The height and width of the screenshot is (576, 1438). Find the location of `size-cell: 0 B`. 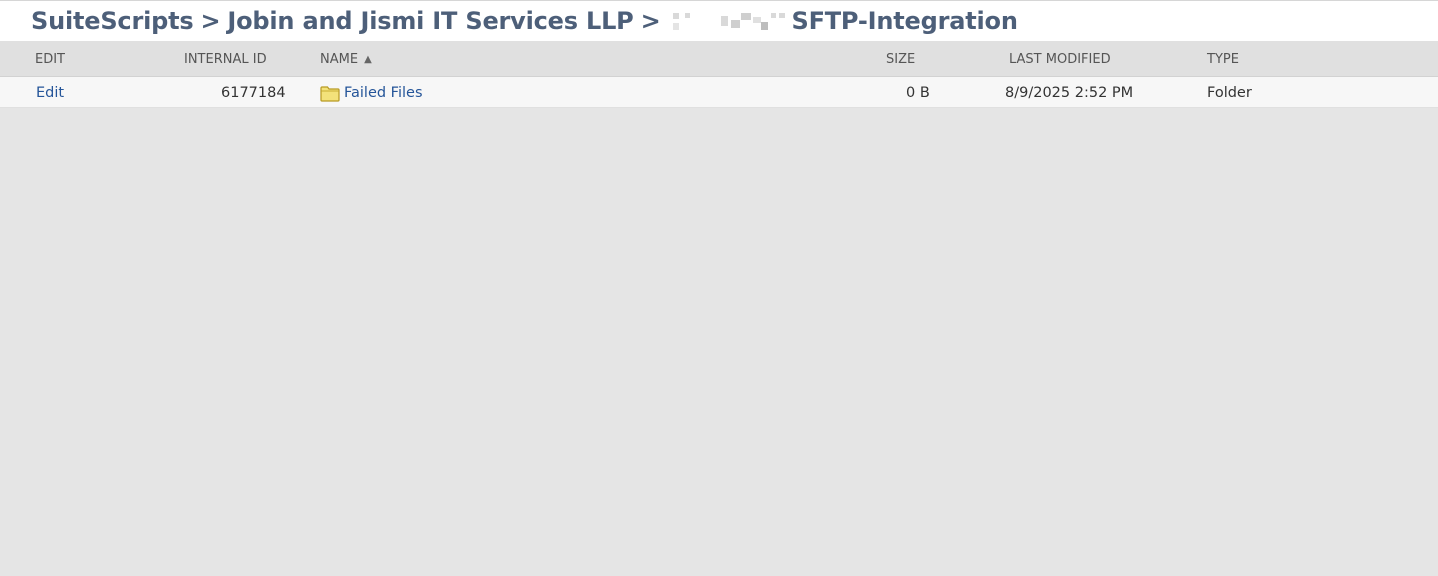

size-cell: 0 B is located at coordinates (918, 93).